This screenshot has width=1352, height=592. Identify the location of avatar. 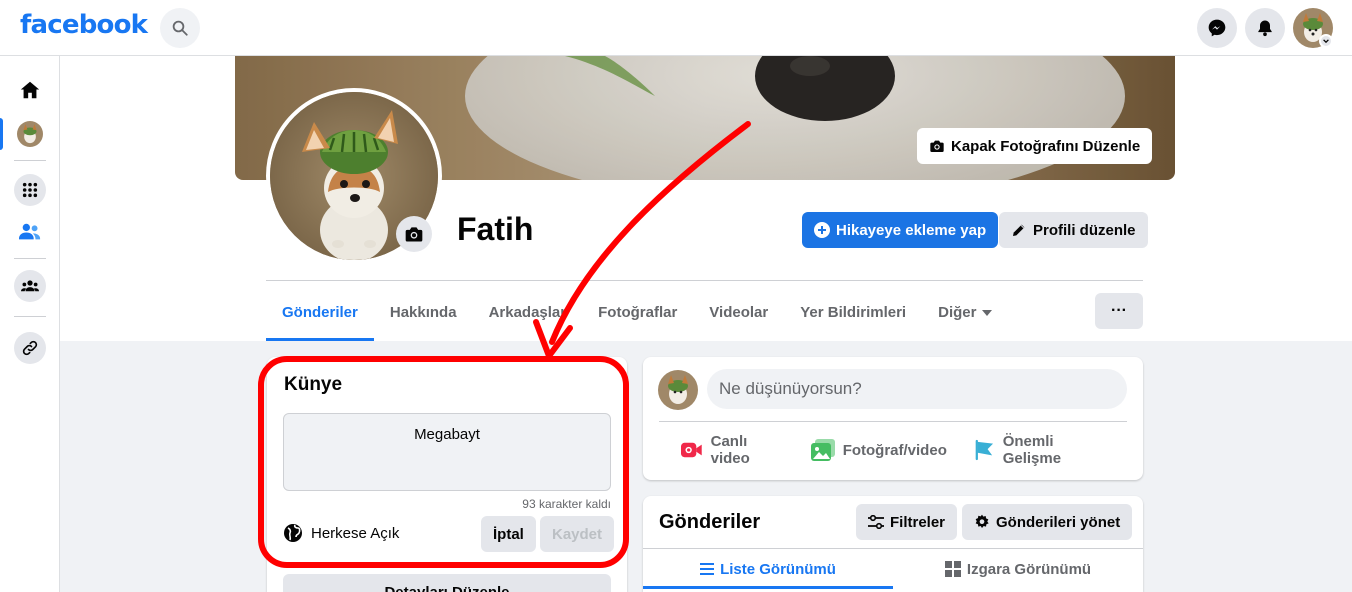
(678, 390).